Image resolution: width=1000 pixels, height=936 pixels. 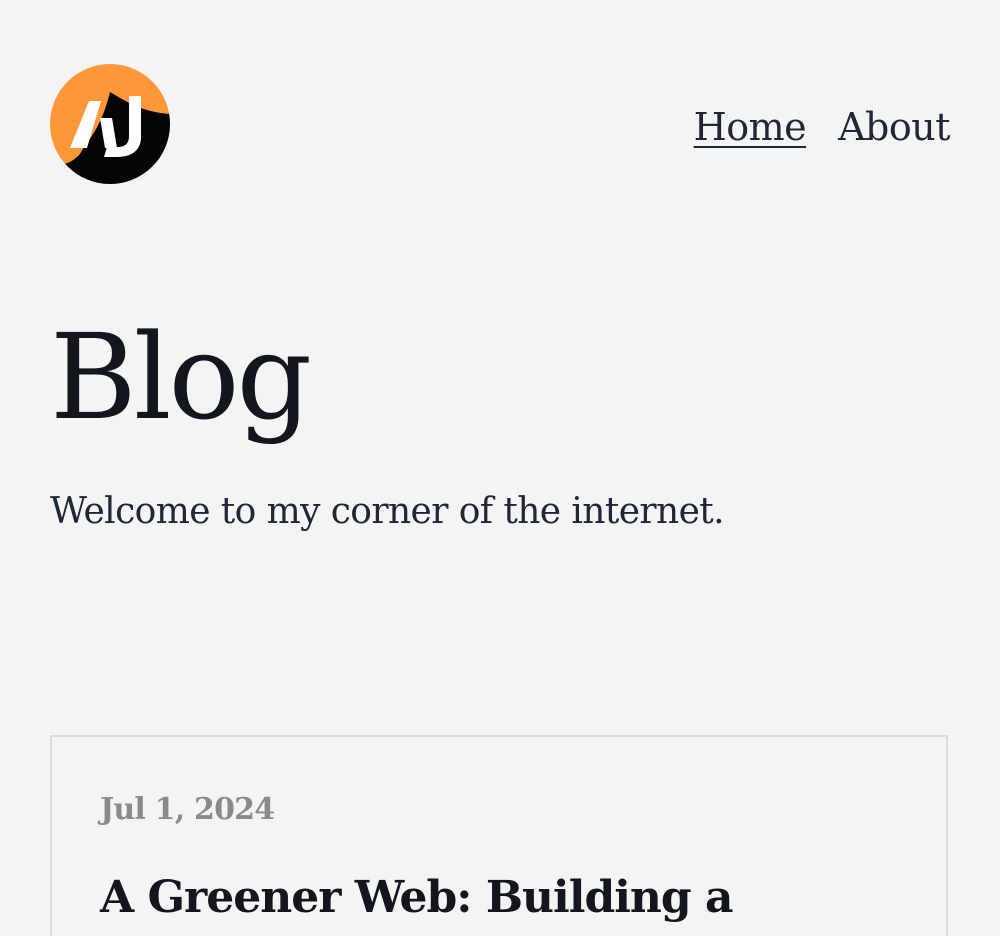 What do you see at coordinates (750, 127) in the screenshot?
I see `nav-home-link: Home` at bounding box center [750, 127].